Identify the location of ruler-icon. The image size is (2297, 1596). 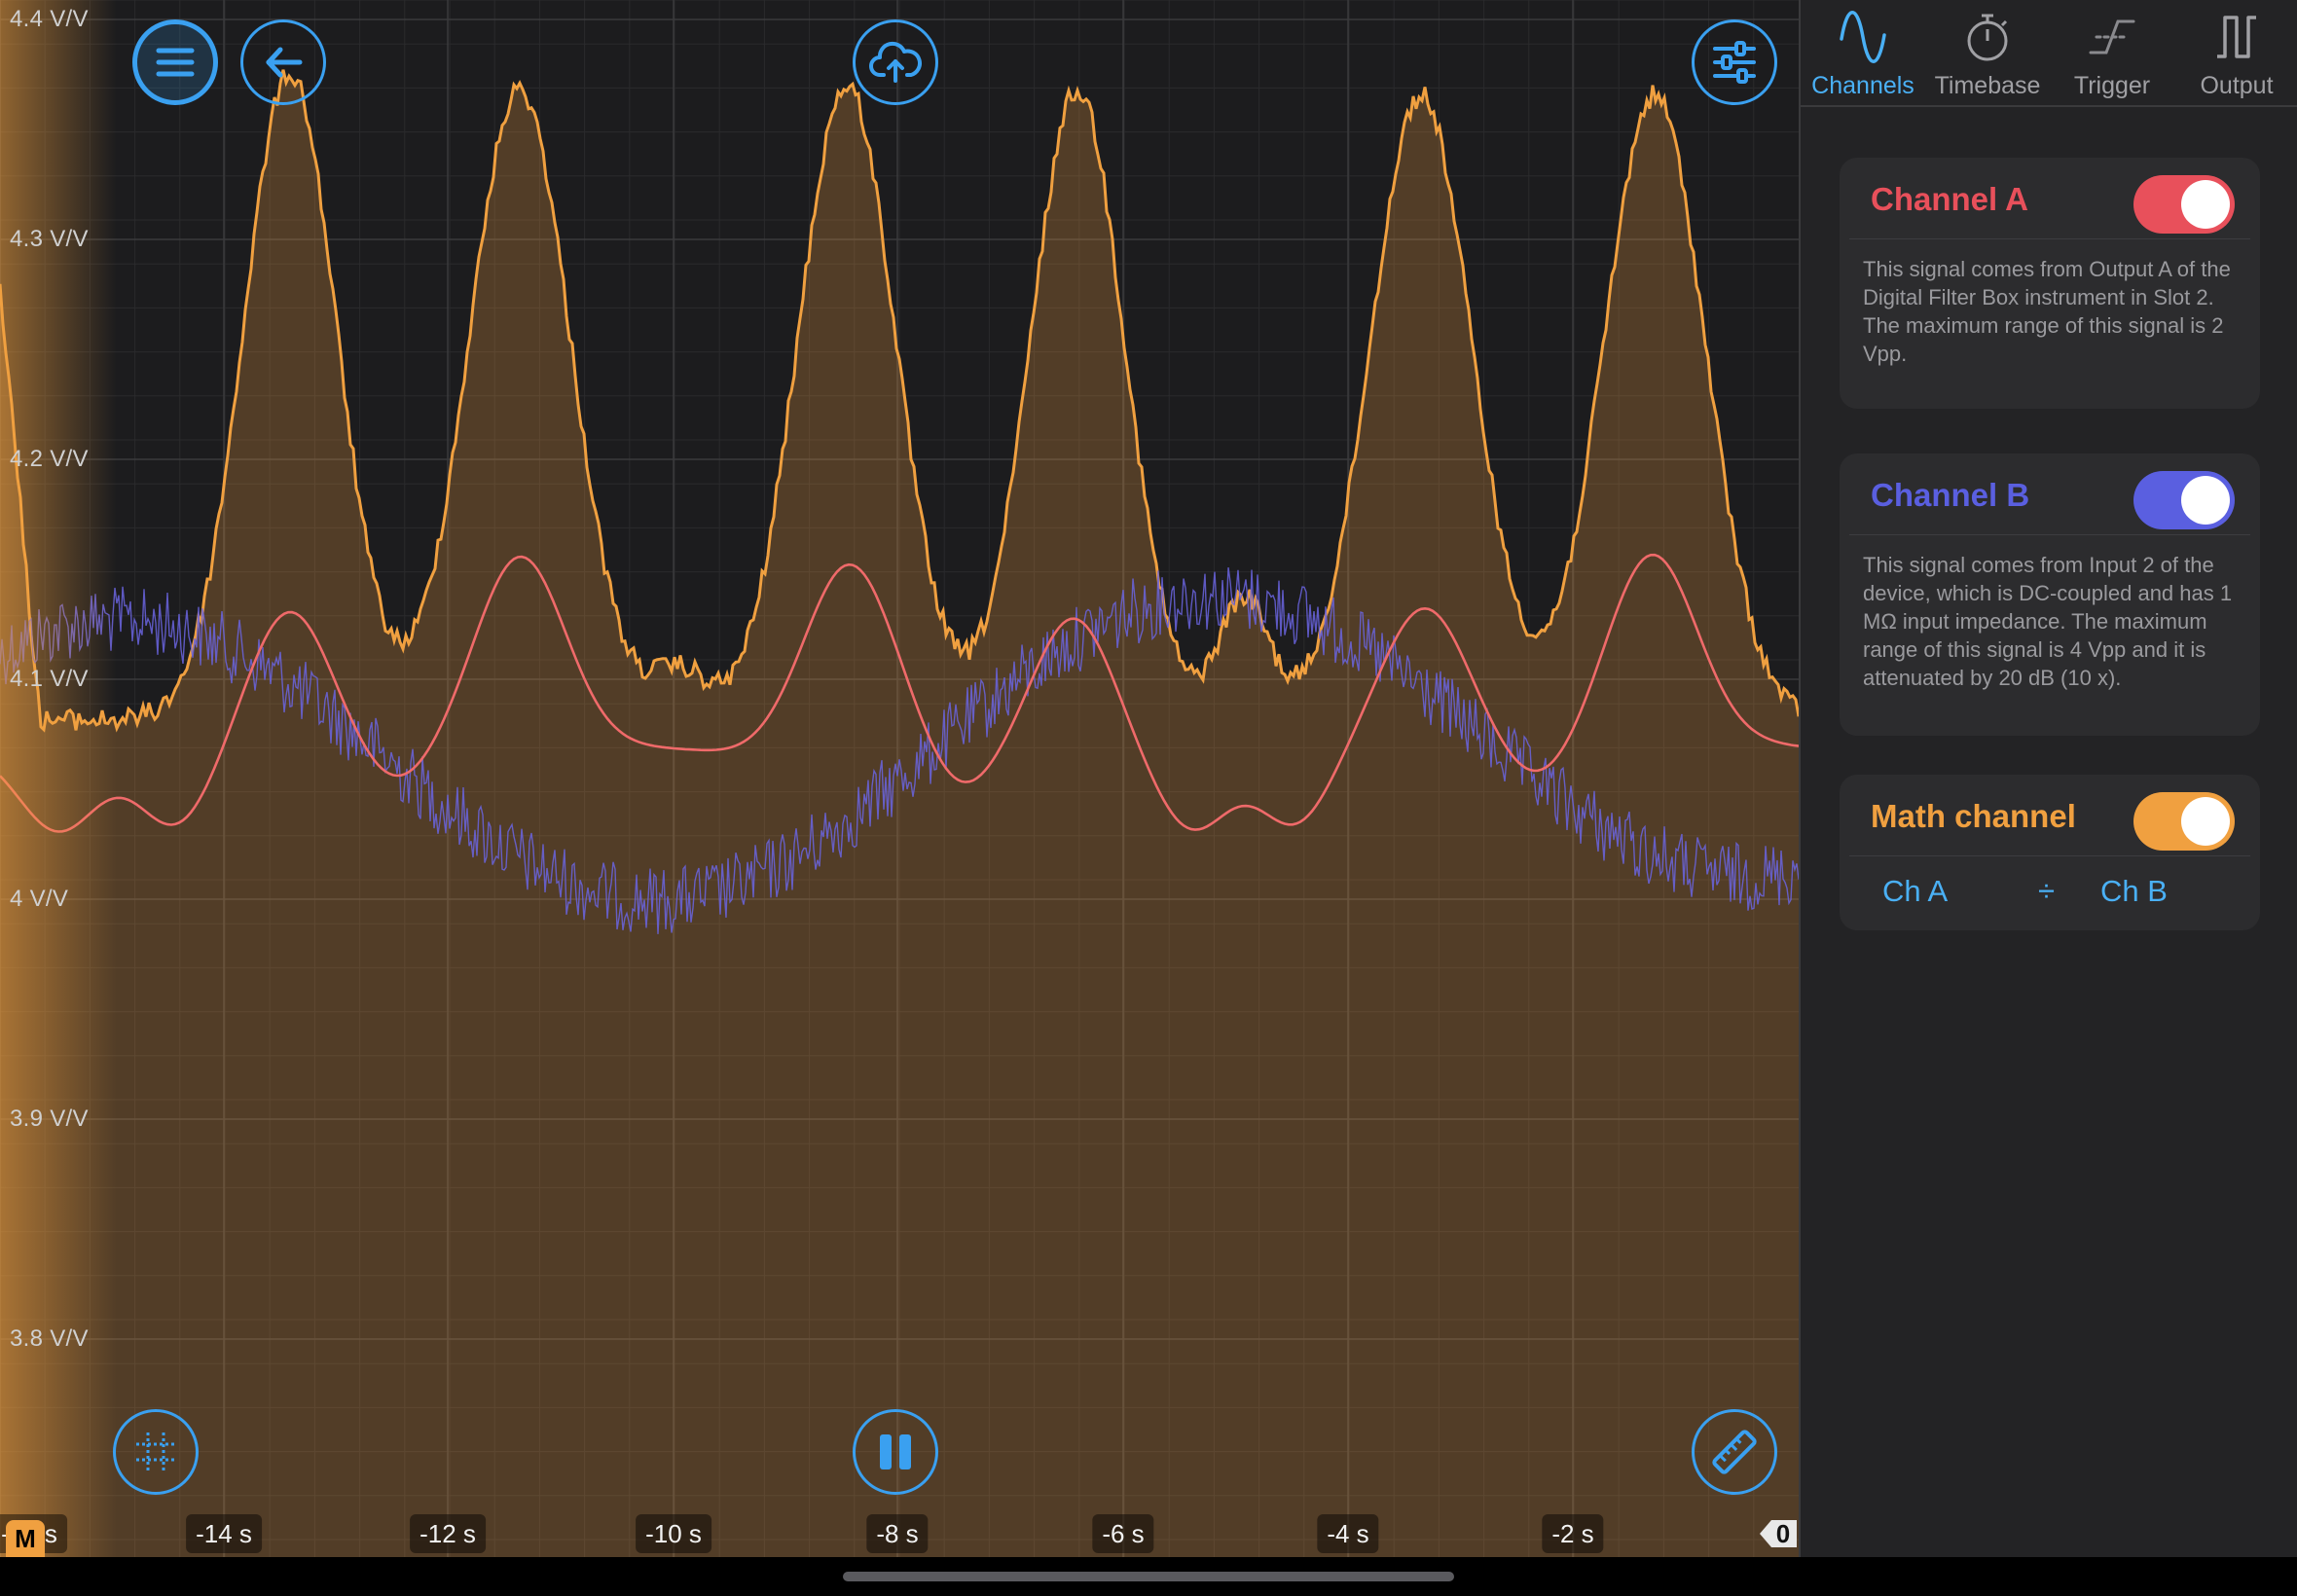
(1734, 1452).